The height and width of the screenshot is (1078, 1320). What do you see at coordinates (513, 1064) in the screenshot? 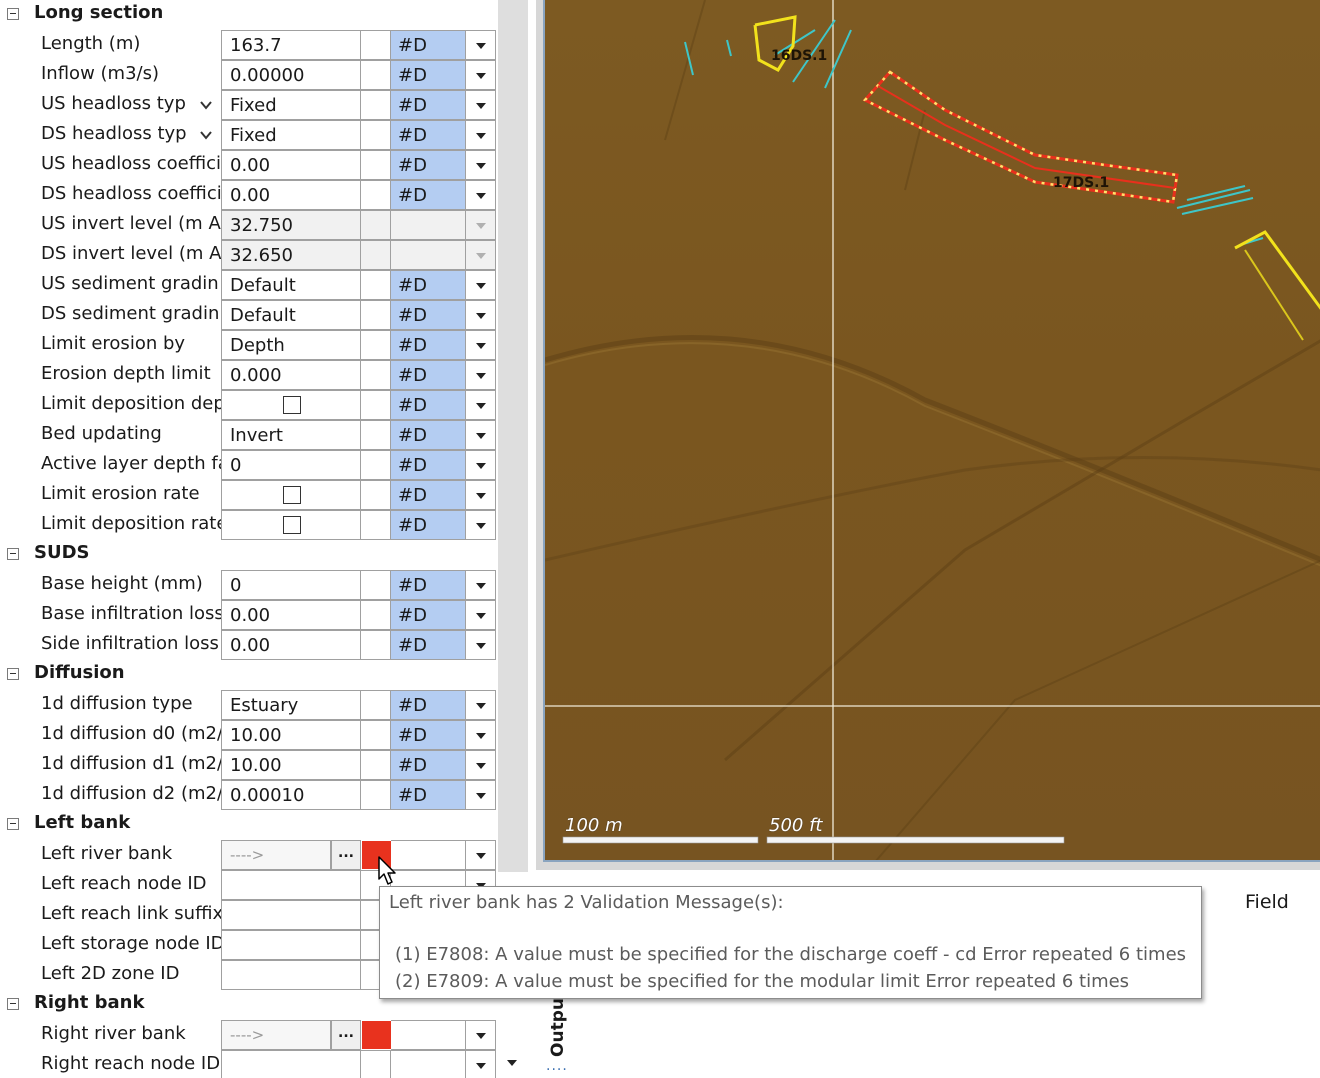
I see `scroll-down-button` at bounding box center [513, 1064].